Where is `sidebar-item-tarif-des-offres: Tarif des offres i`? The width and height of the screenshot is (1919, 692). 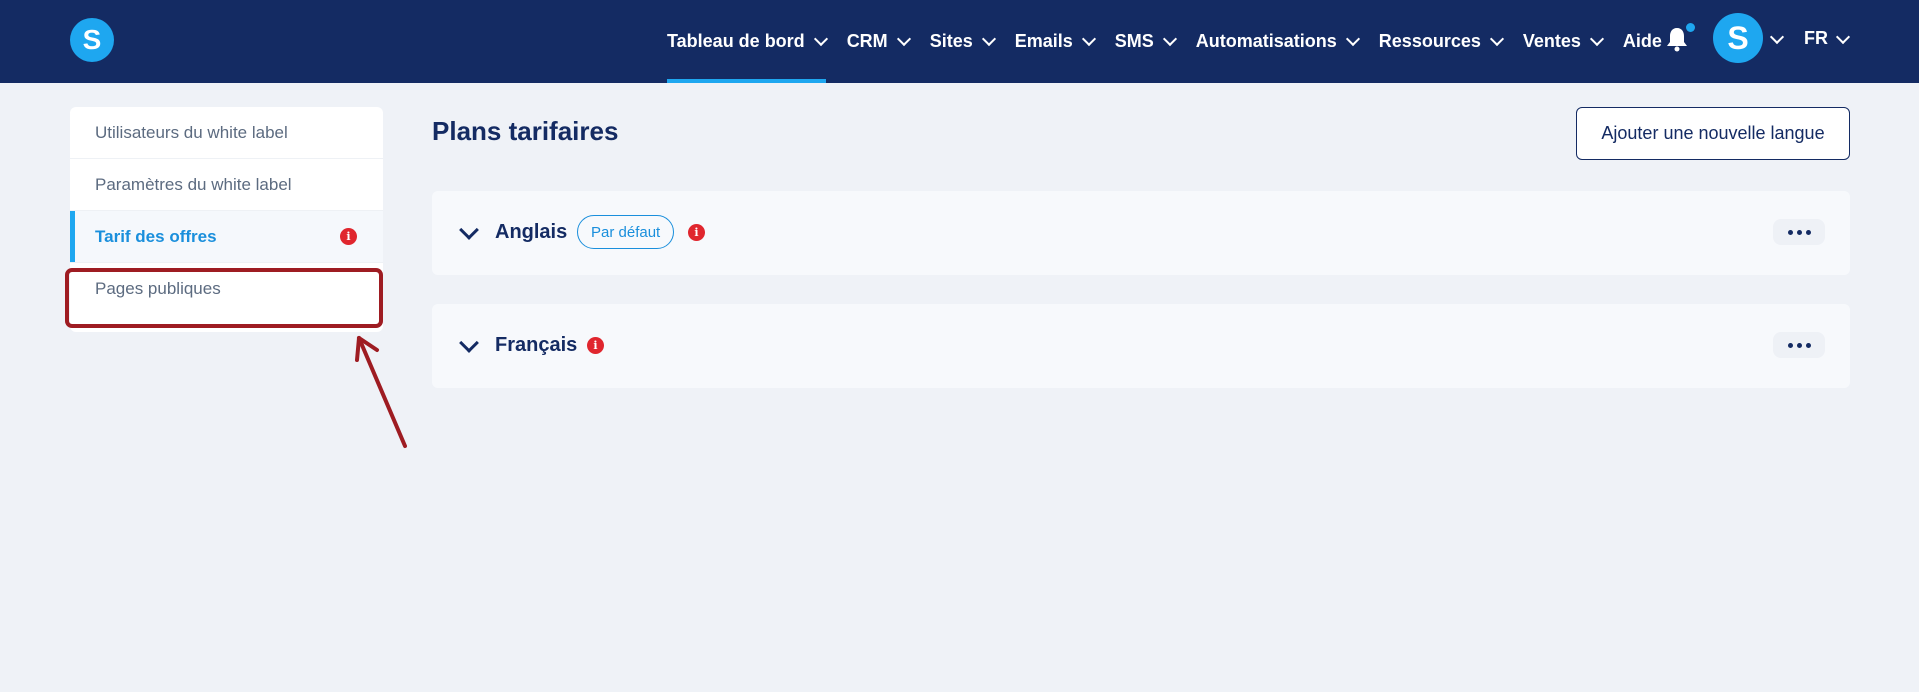 sidebar-item-tarif-des-offres: Tarif des offres i is located at coordinates (226, 237).